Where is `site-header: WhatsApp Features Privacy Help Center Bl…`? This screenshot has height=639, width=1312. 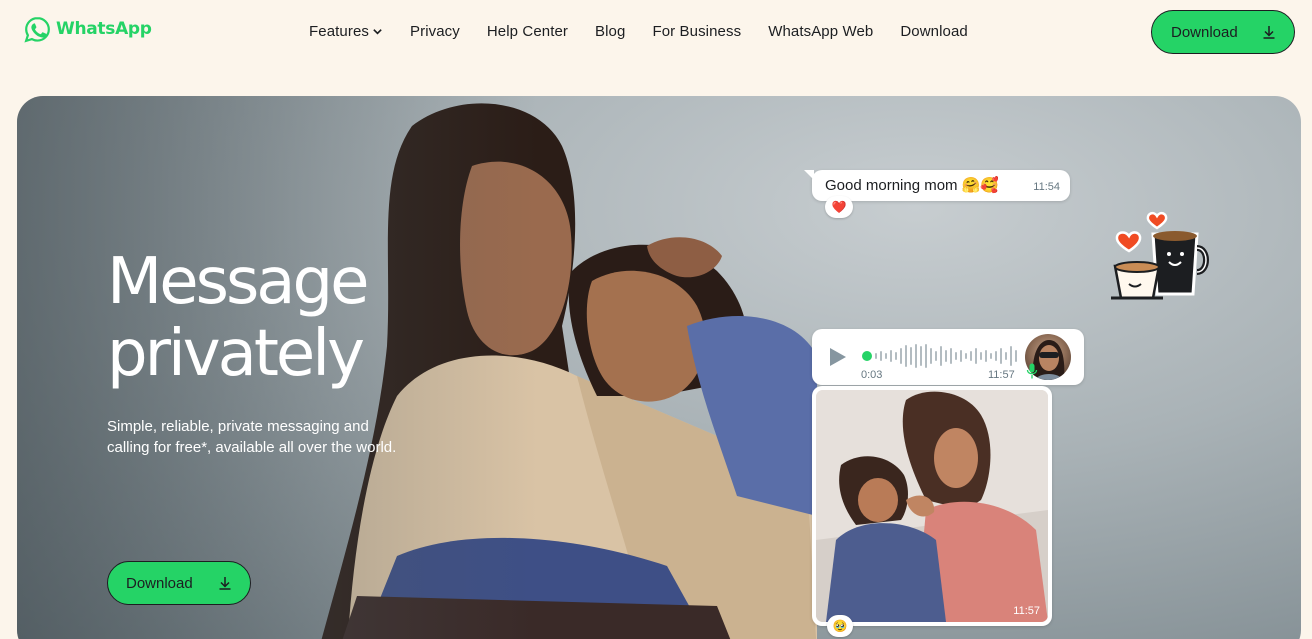
site-header: WhatsApp Features Privacy Help Center Bl… is located at coordinates (656, 32).